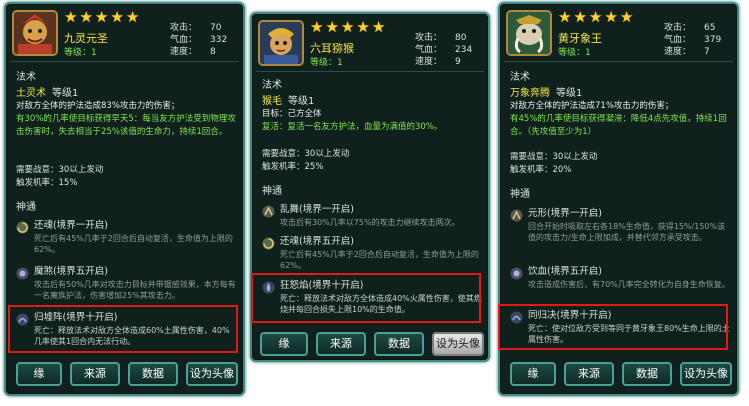  Describe the element at coordinates (47, 91) in the screenshot. I see `skill-title: 土灵术 等级1` at that location.